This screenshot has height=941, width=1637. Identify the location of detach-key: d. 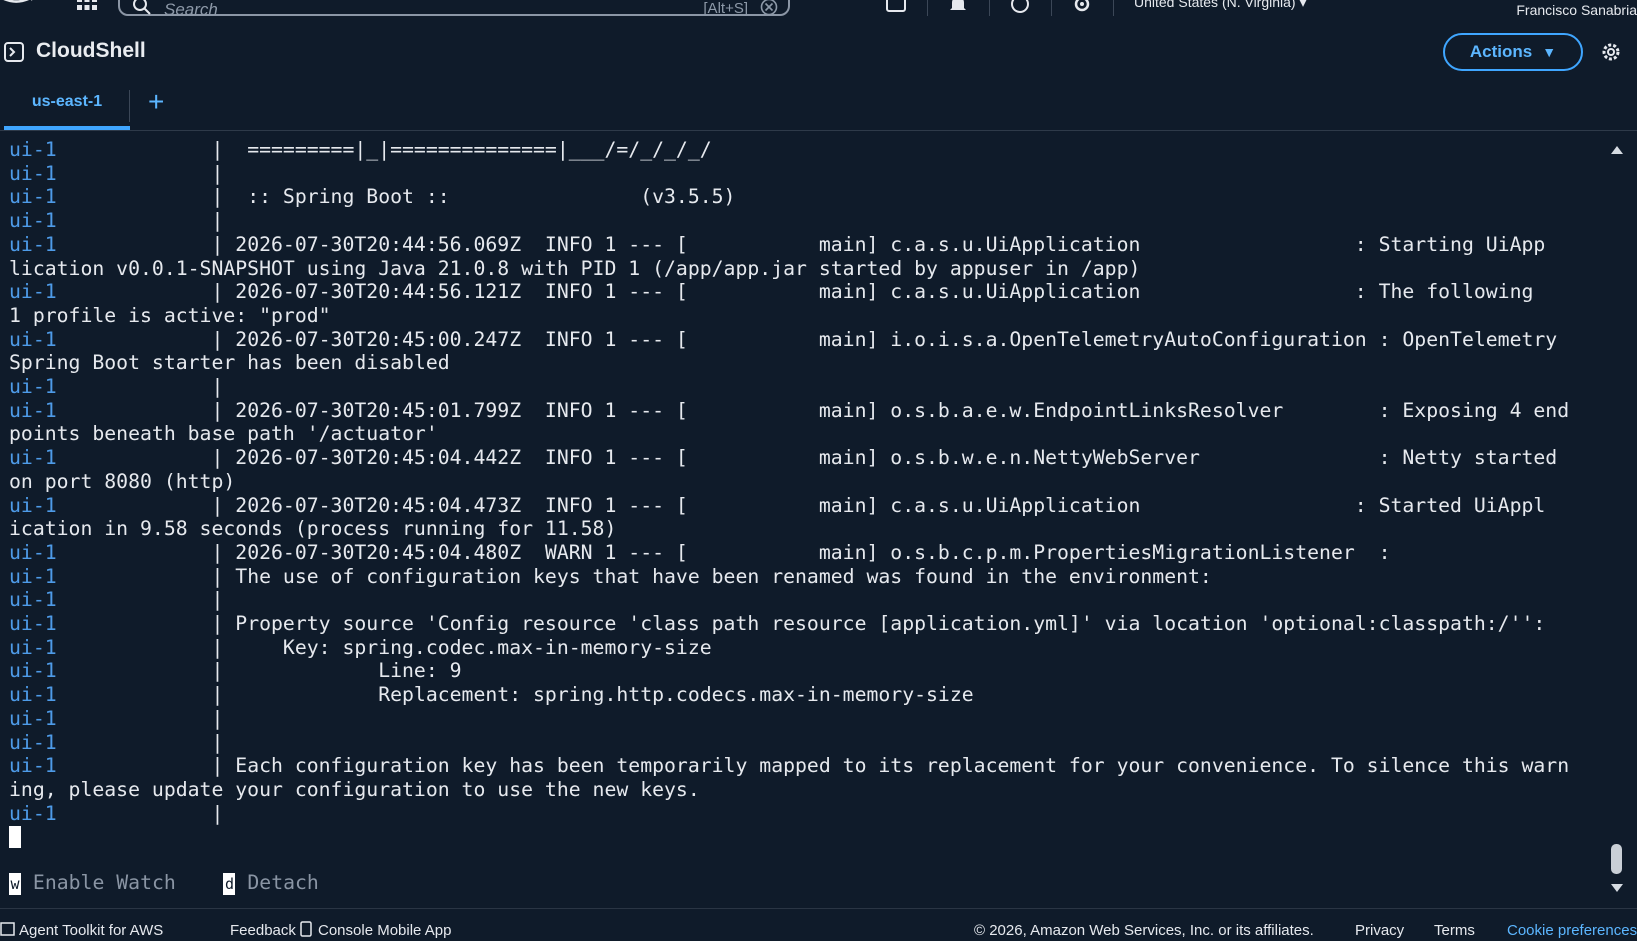
(229, 883).